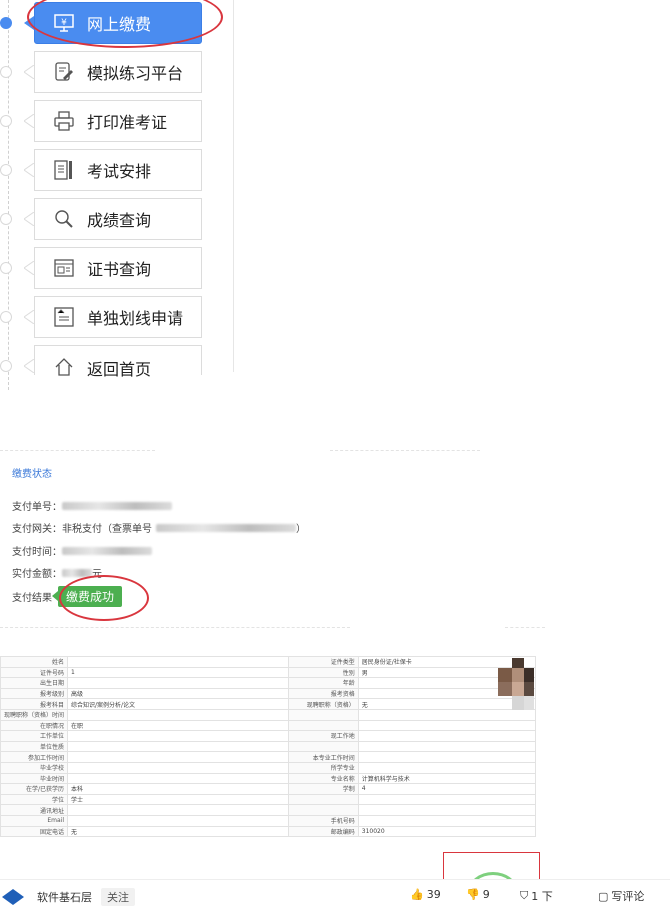  Describe the element at coordinates (542, 896) in the screenshot. I see `collect-count: 1 下` at that location.